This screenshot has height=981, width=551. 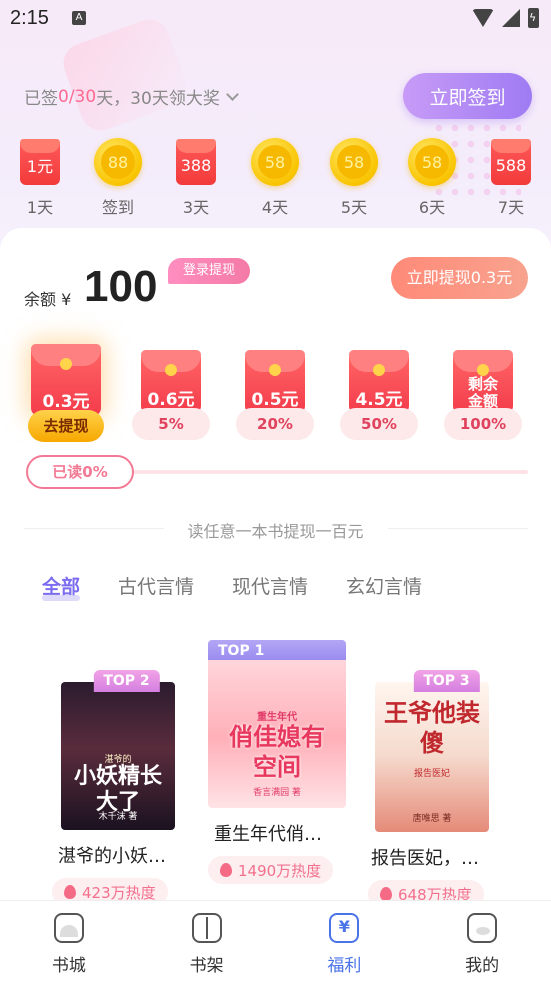 What do you see at coordinates (483, 18) in the screenshot?
I see `wifi-icon` at bounding box center [483, 18].